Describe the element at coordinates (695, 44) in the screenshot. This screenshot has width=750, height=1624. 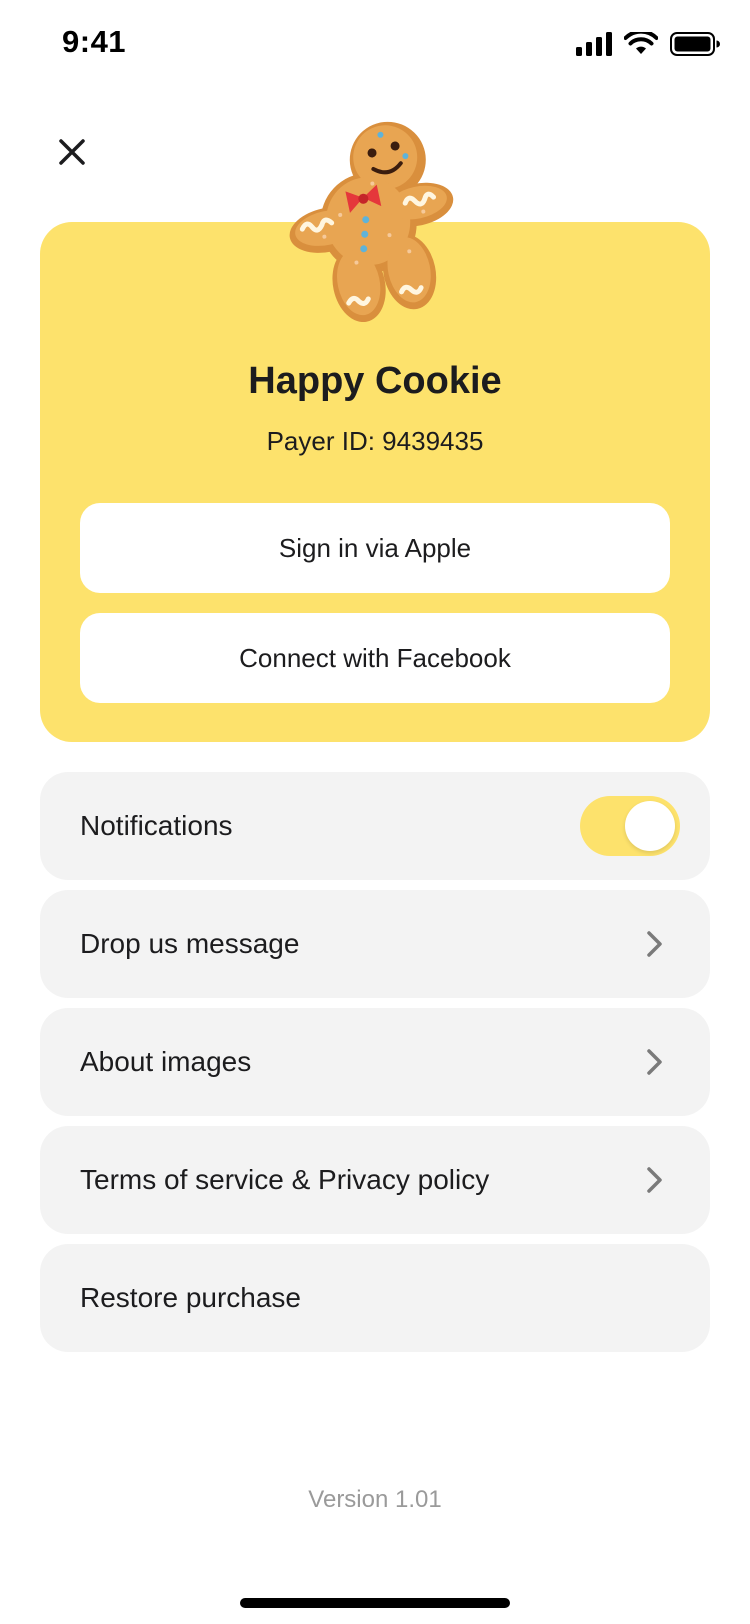
I see `battery-icon` at that location.